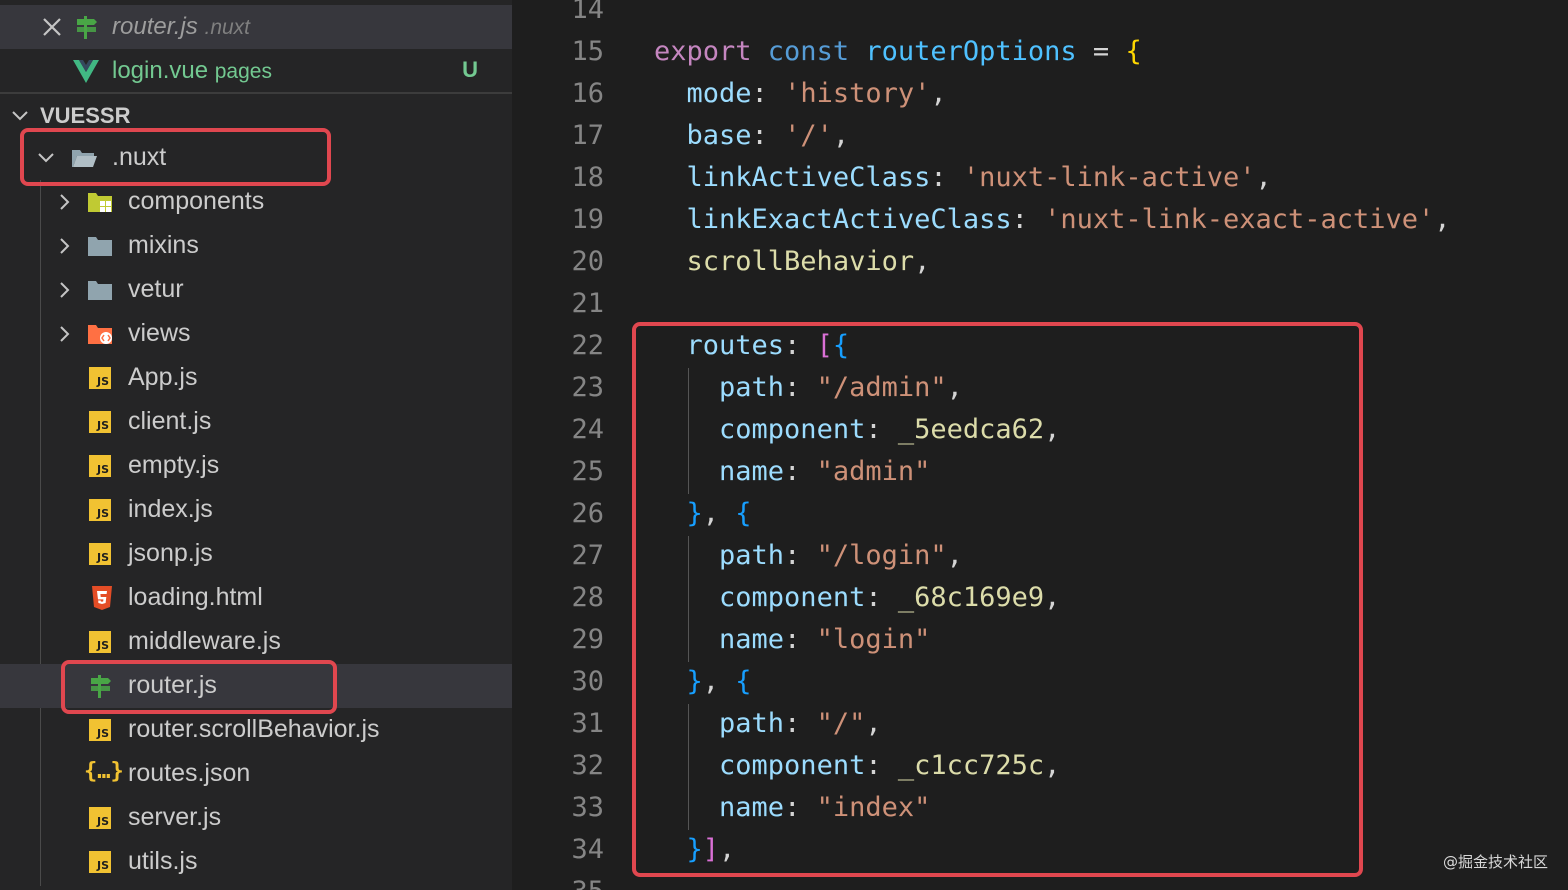  What do you see at coordinates (256, 378) in the screenshot?
I see `tree-file-app-js: JS App.js` at bounding box center [256, 378].